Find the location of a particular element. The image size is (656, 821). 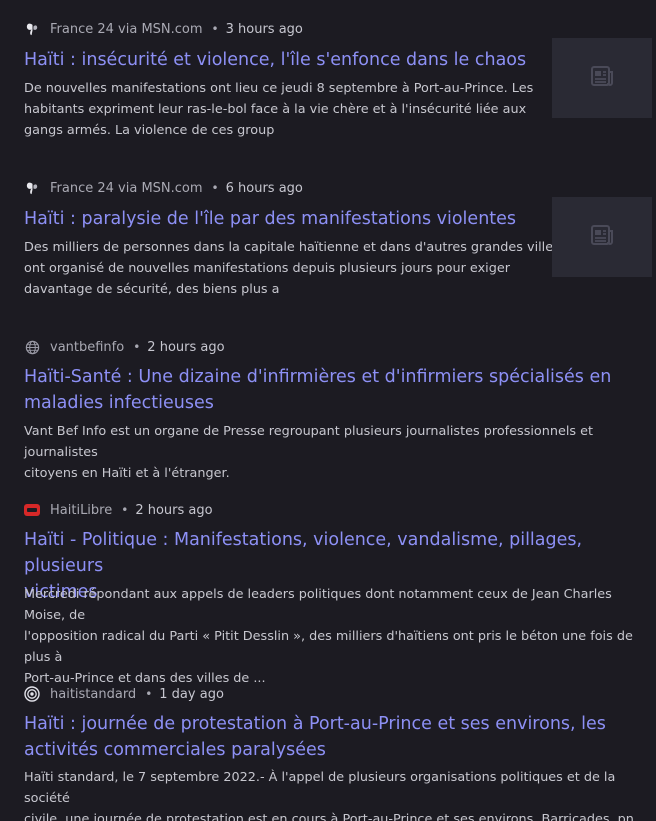

source-name: vantbefinfo is located at coordinates (87, 347).